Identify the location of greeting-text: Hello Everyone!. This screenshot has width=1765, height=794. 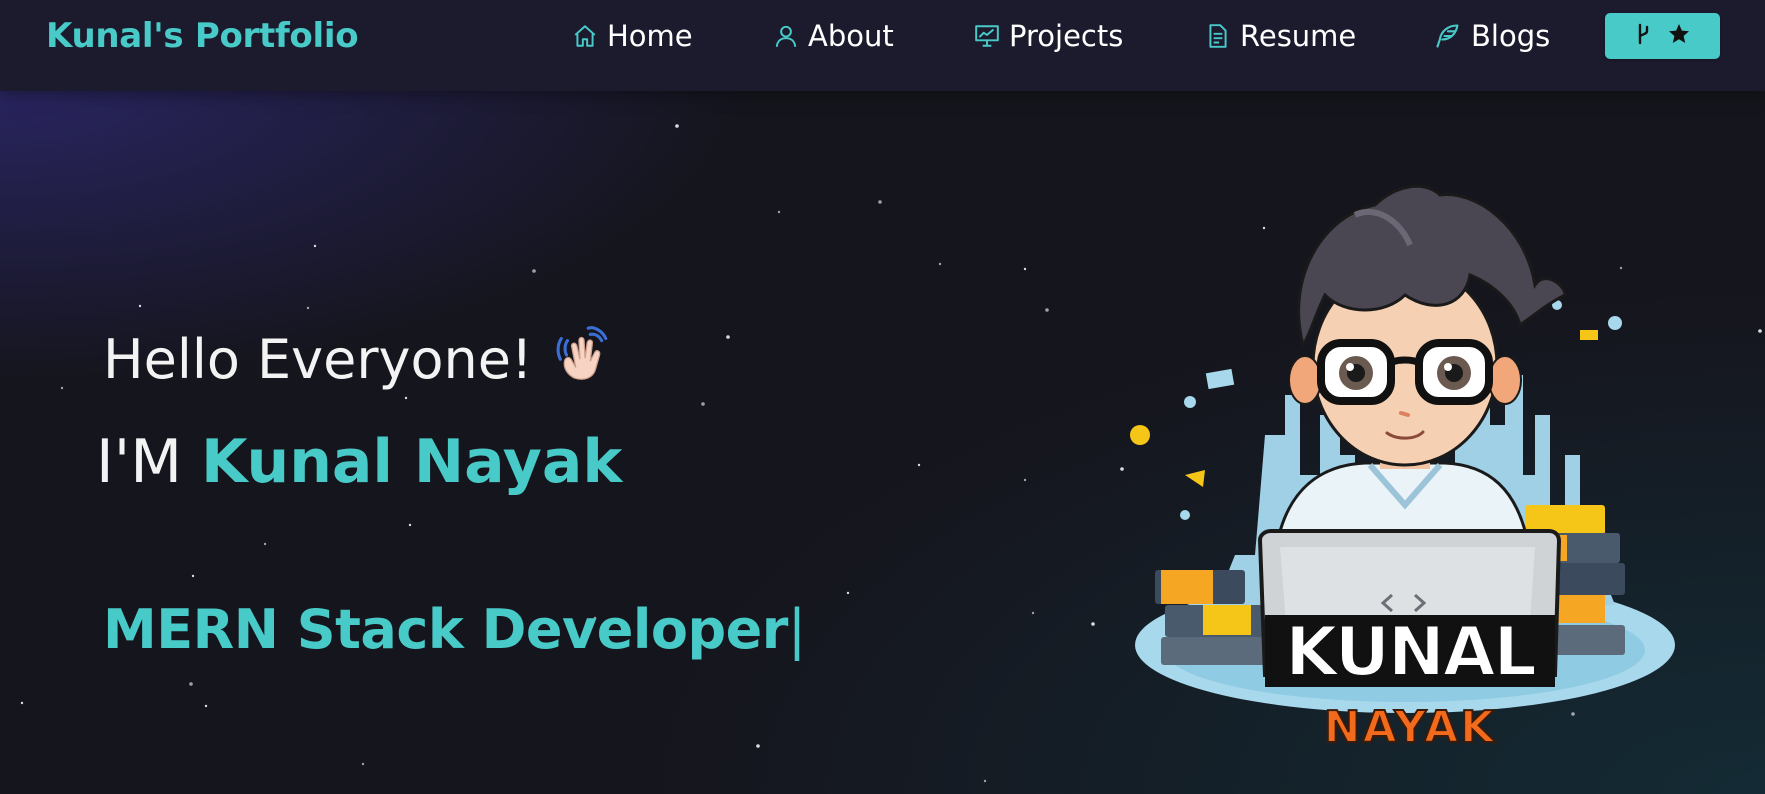
(318, 359).